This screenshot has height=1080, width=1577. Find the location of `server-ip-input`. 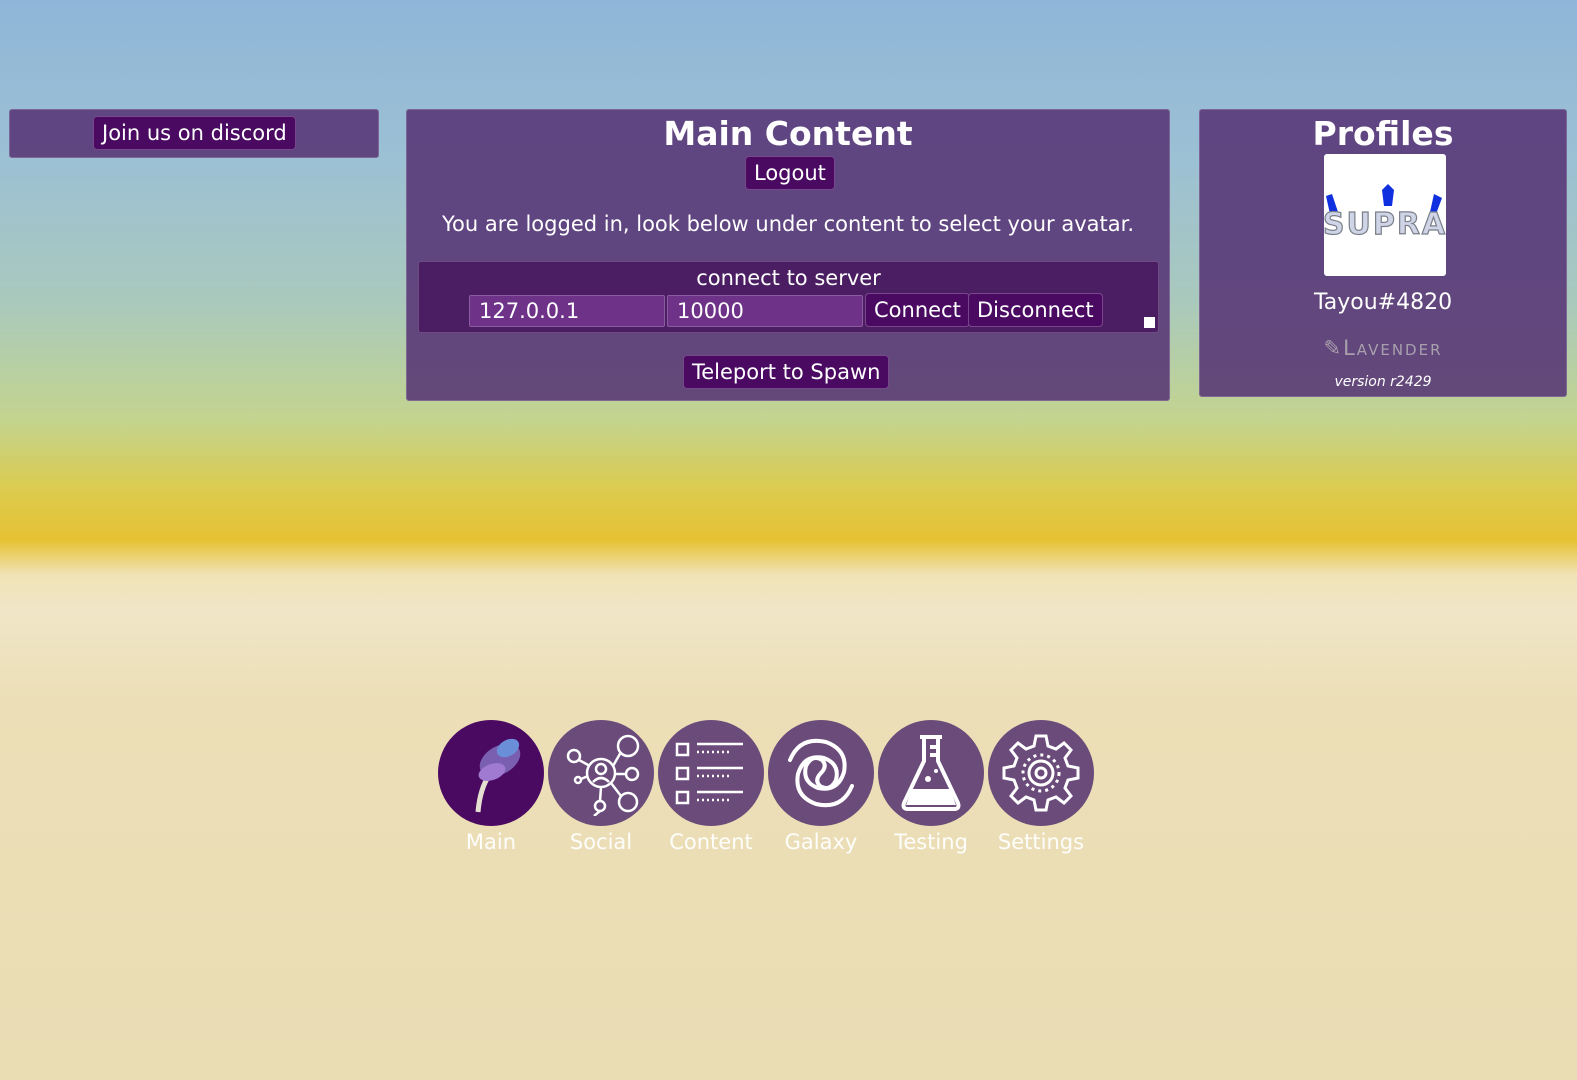

server-ip-input is located at coordinates (567, 311).